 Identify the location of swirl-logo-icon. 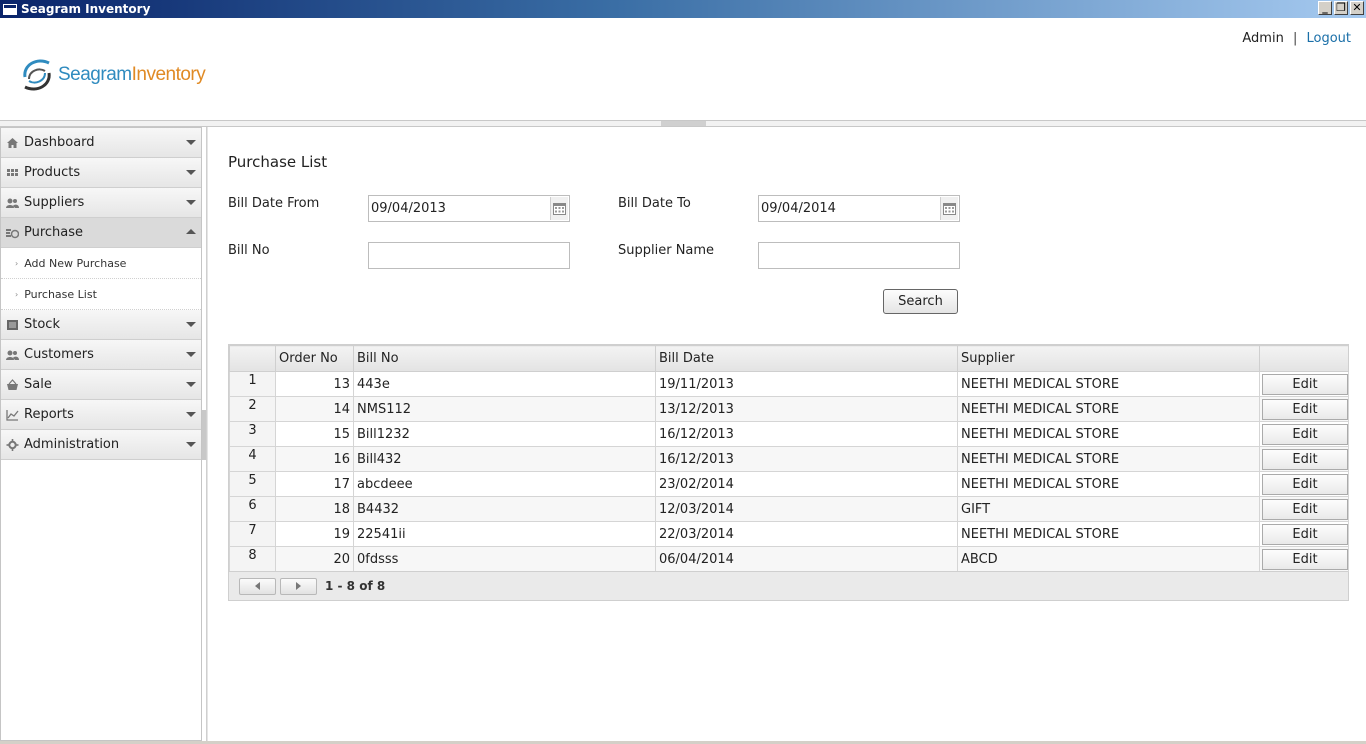
(37, 75).